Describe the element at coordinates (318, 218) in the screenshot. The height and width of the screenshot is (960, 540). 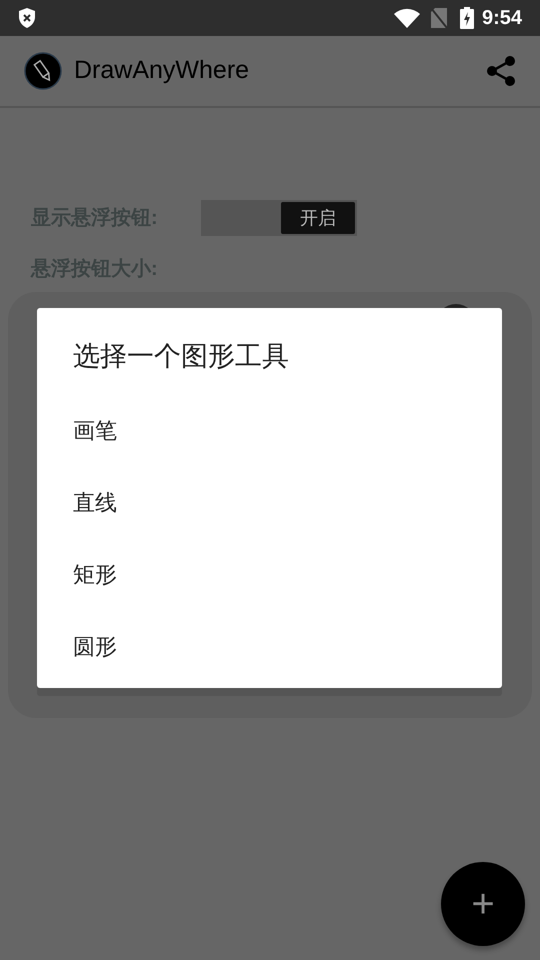
I see `toggle-thumb: 开启` at that location.